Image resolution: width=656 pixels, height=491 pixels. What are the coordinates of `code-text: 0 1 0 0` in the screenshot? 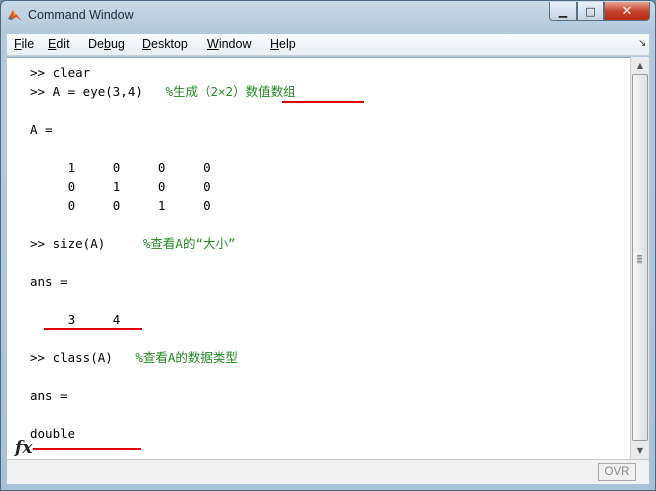 It's located at (120, 186).